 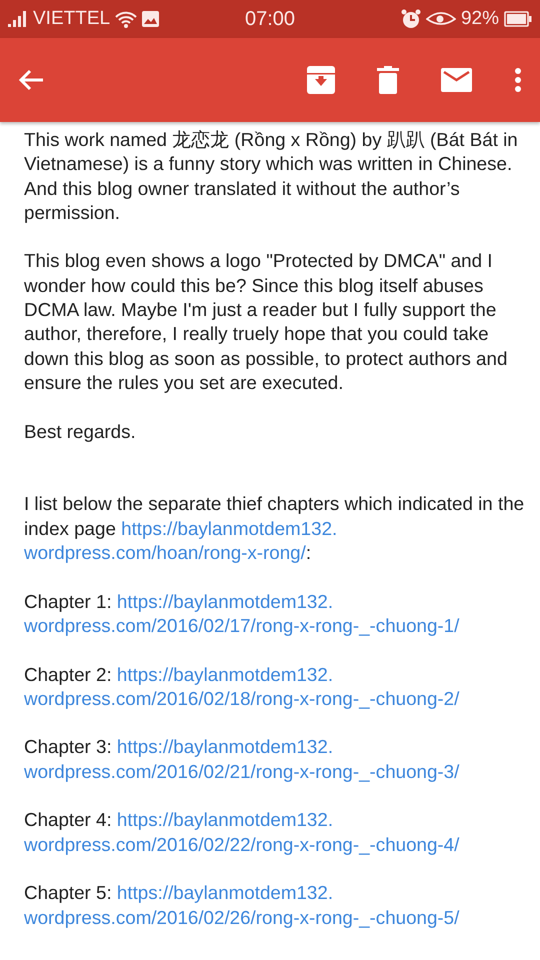 I want to click on eye-icon, so click(x=441, y=19).